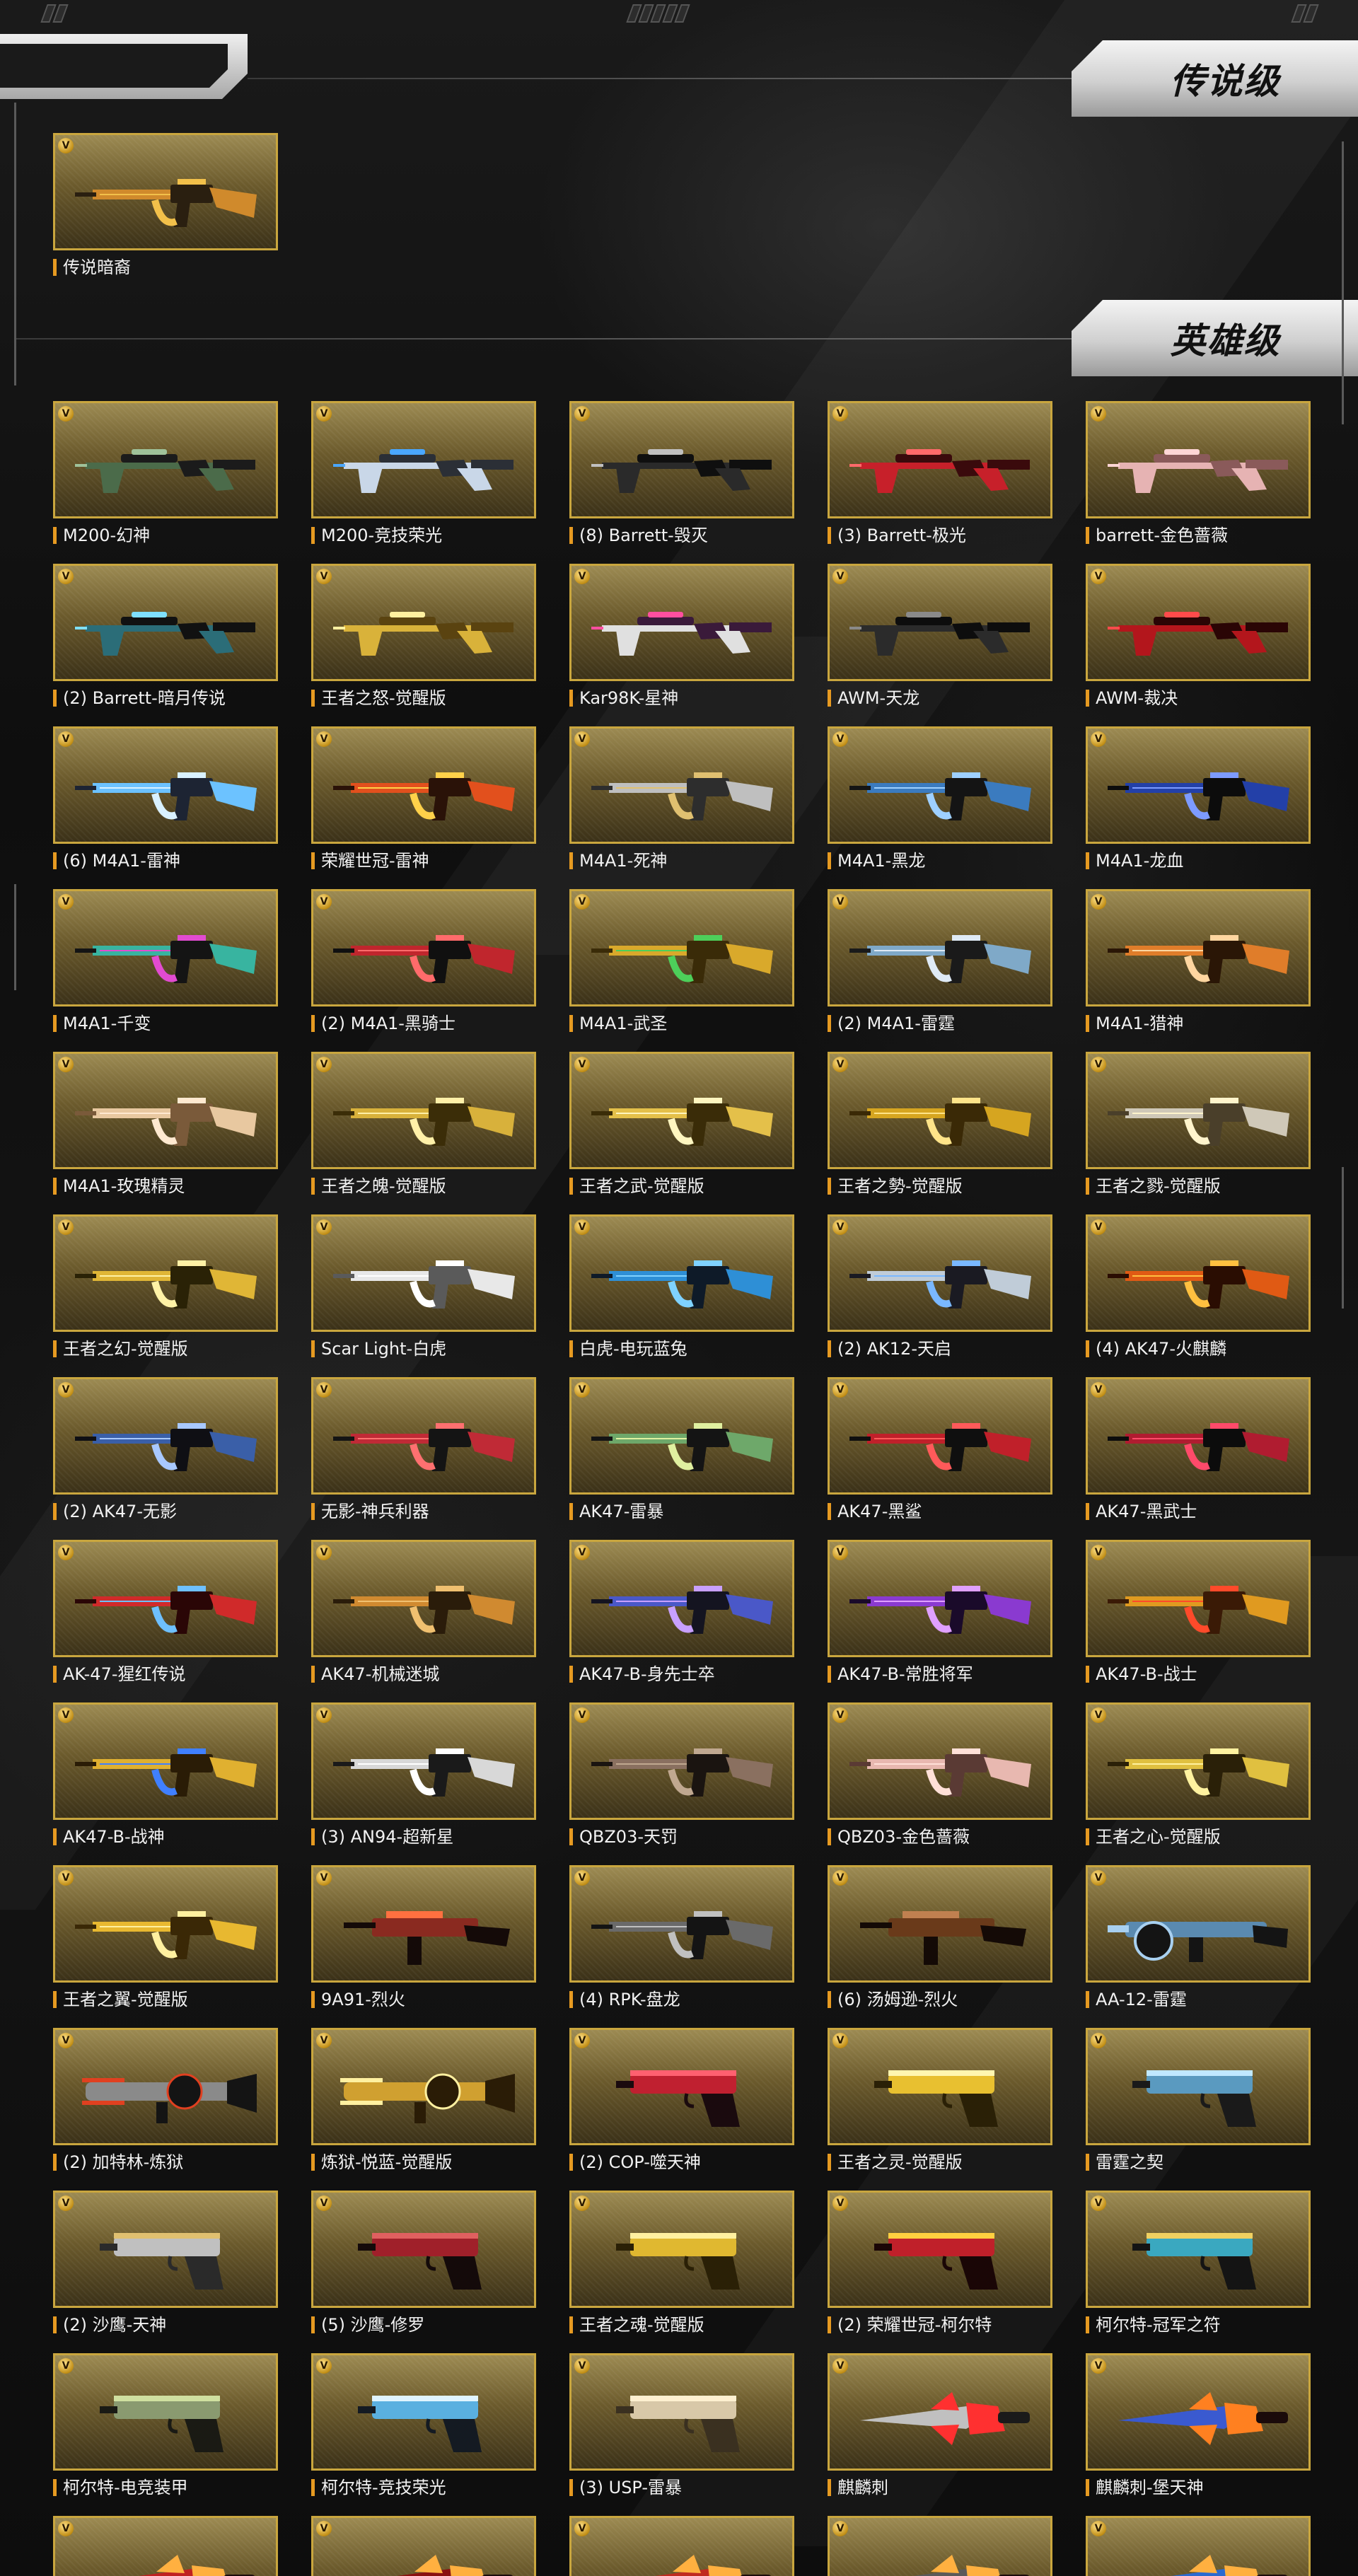 This screenshot has width=1358, height=2576. Describe the element at coordinates (423, 2265) in the screenshot. I see `weapon-item: V (5) 沙鹰-修罗` at that location.